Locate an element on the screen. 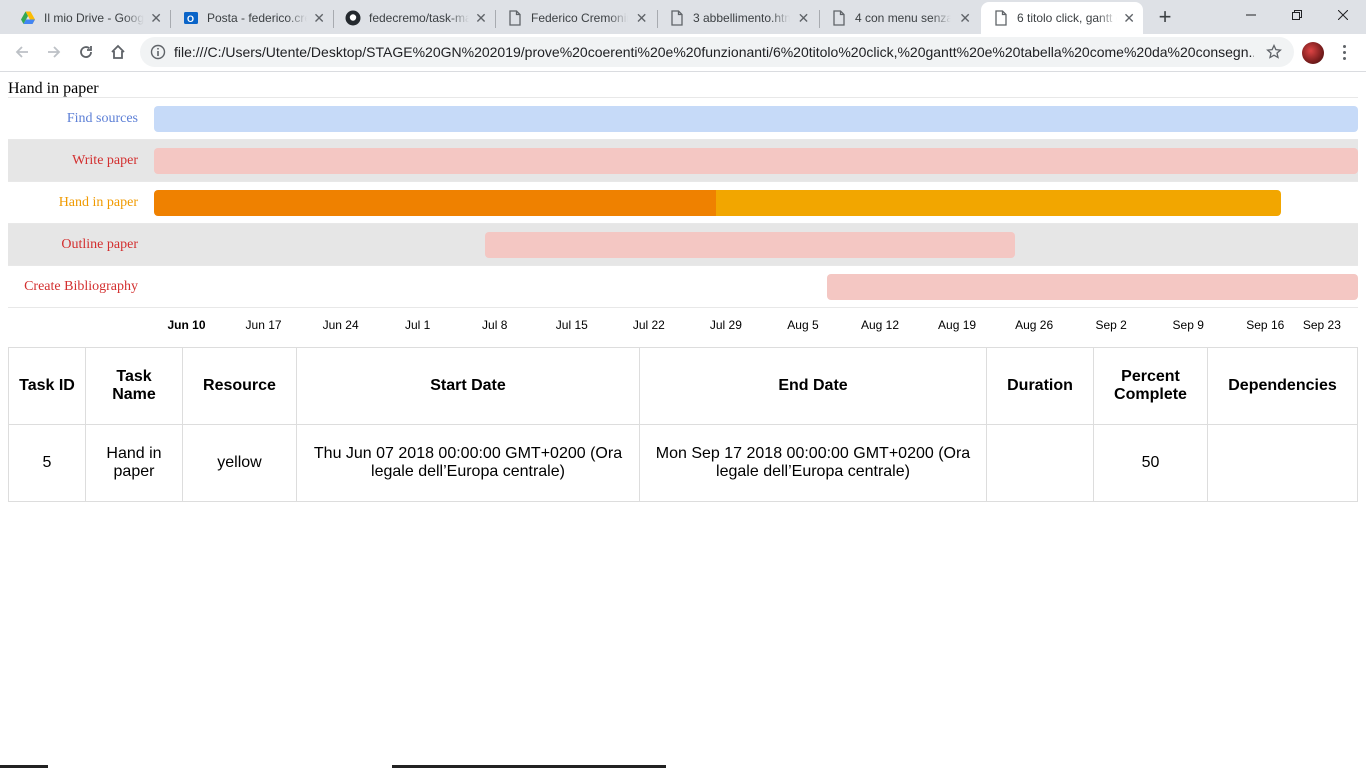  svg-text: O is located at coordinates (190, 19).